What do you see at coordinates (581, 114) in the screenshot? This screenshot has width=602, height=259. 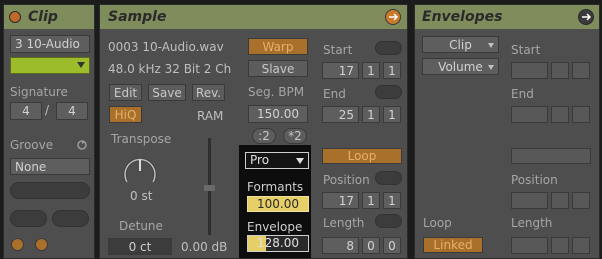 I see `env-end-sixteenth-field` at bounding box center [581, 114].